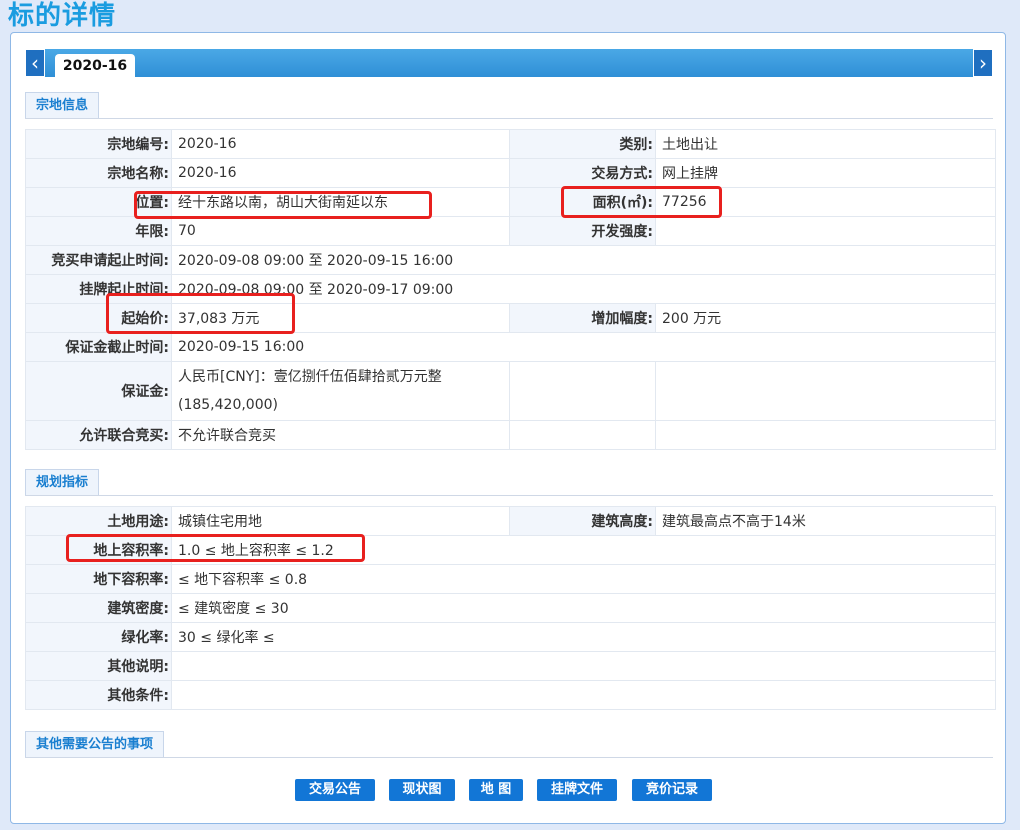 Image resolution: width=1020 pixels, height=830 pixels. What do you see at coordinates (825, 202) in the screenshot?
I see `value-area: 77256` at bounding box center [825, 202].